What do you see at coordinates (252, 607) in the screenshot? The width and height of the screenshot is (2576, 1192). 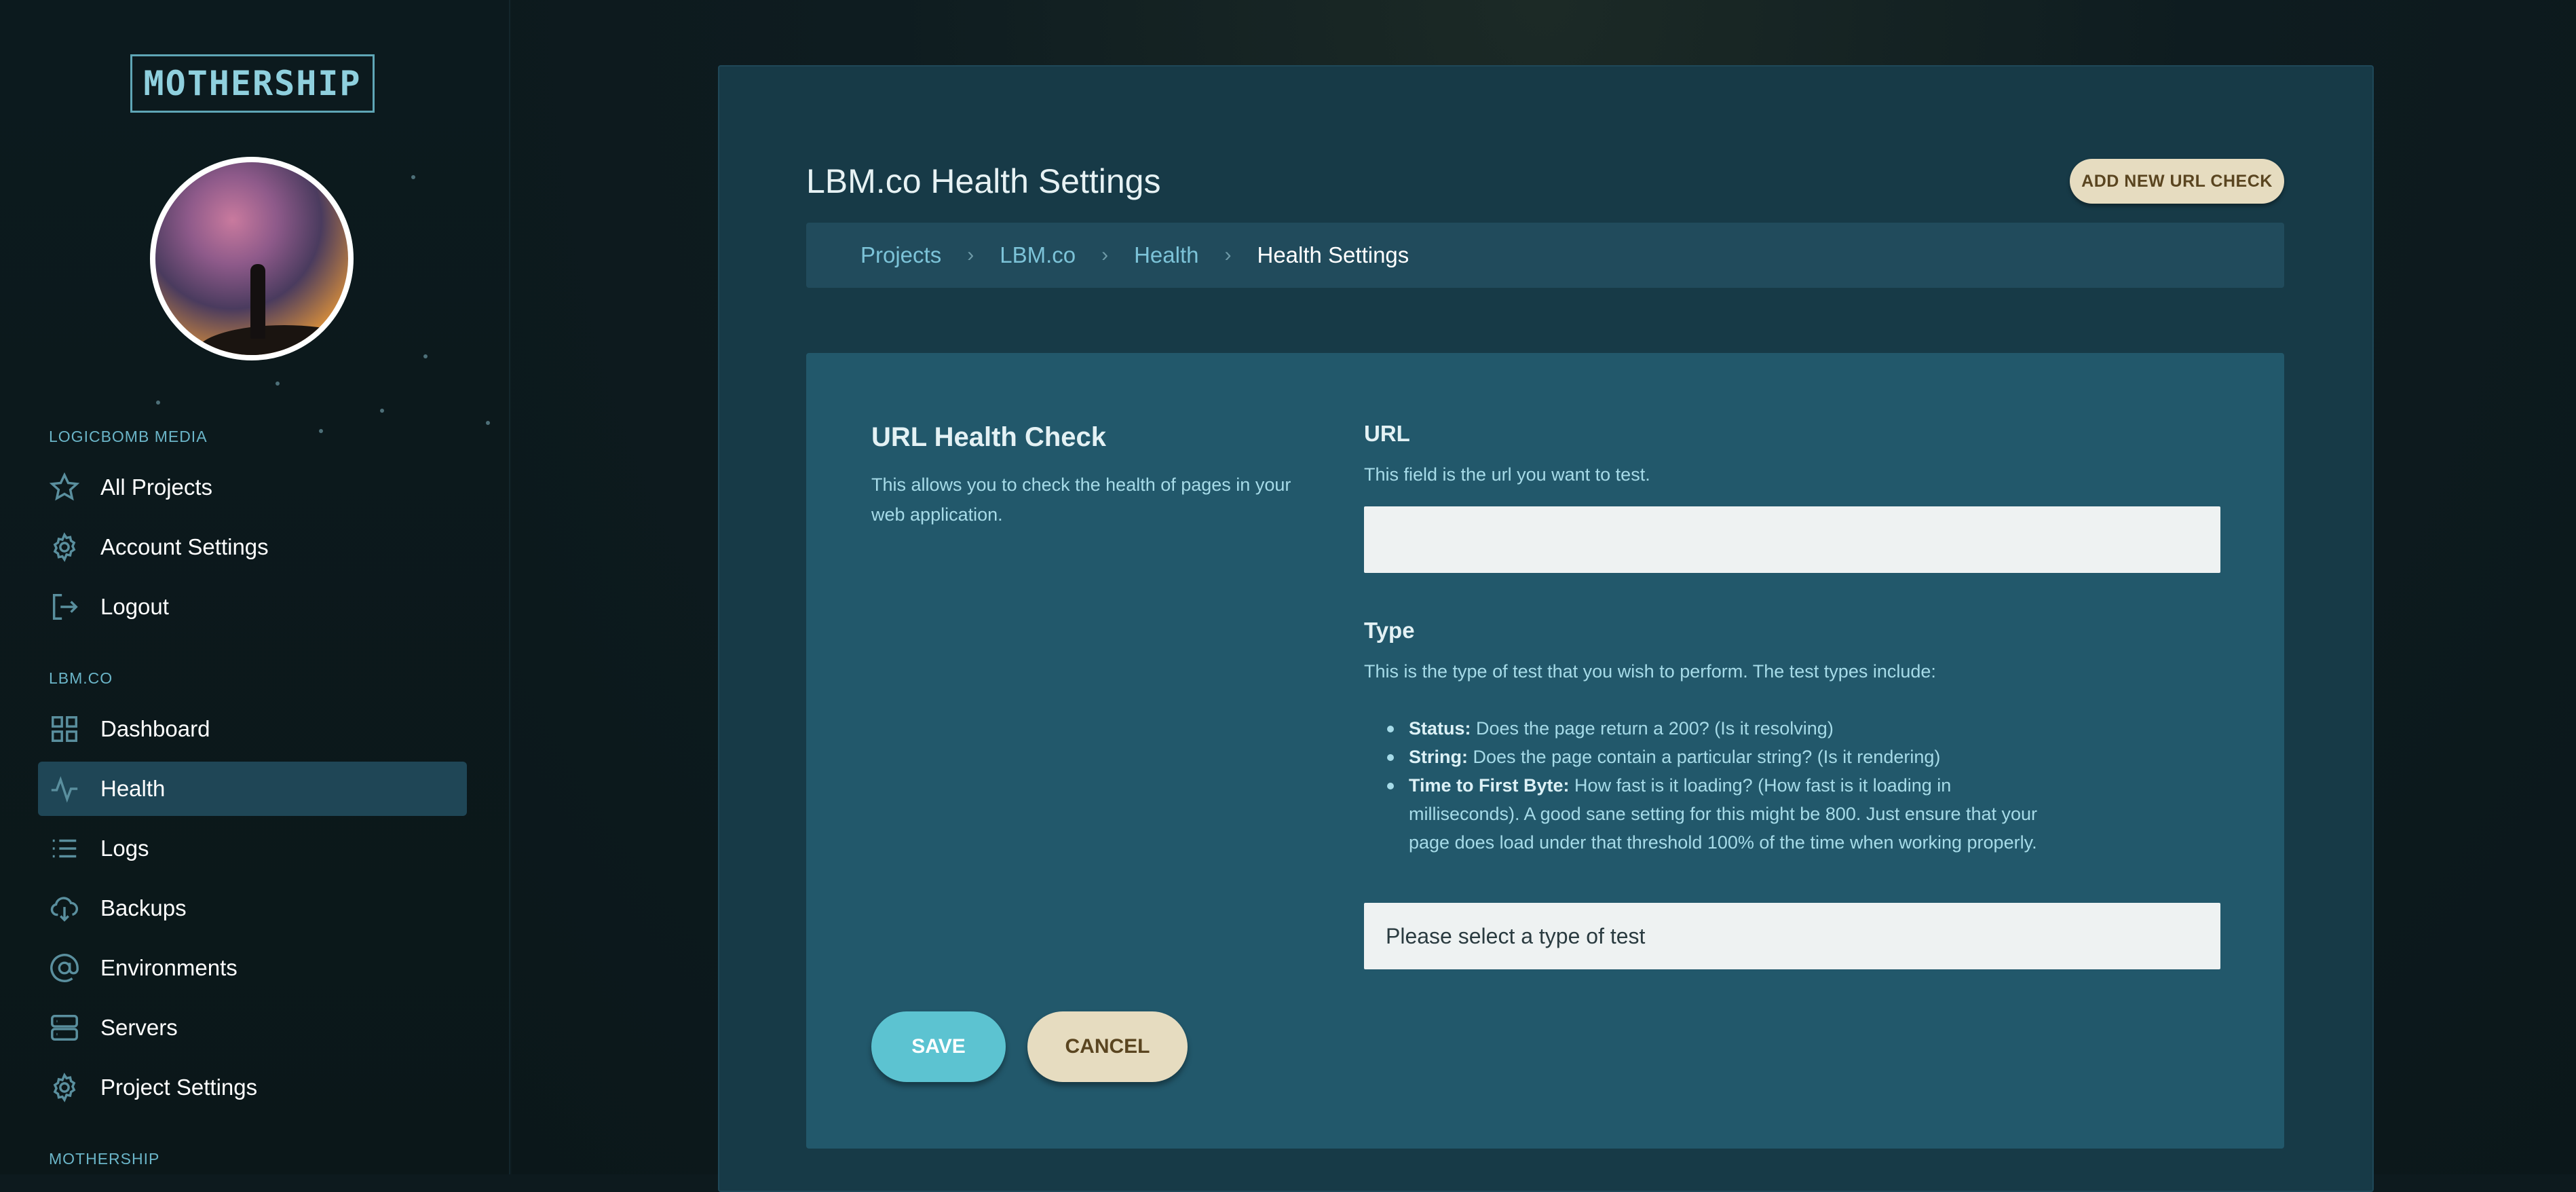 I see `sidebar-item-logout: Logout` at bounding box center [252, 607].